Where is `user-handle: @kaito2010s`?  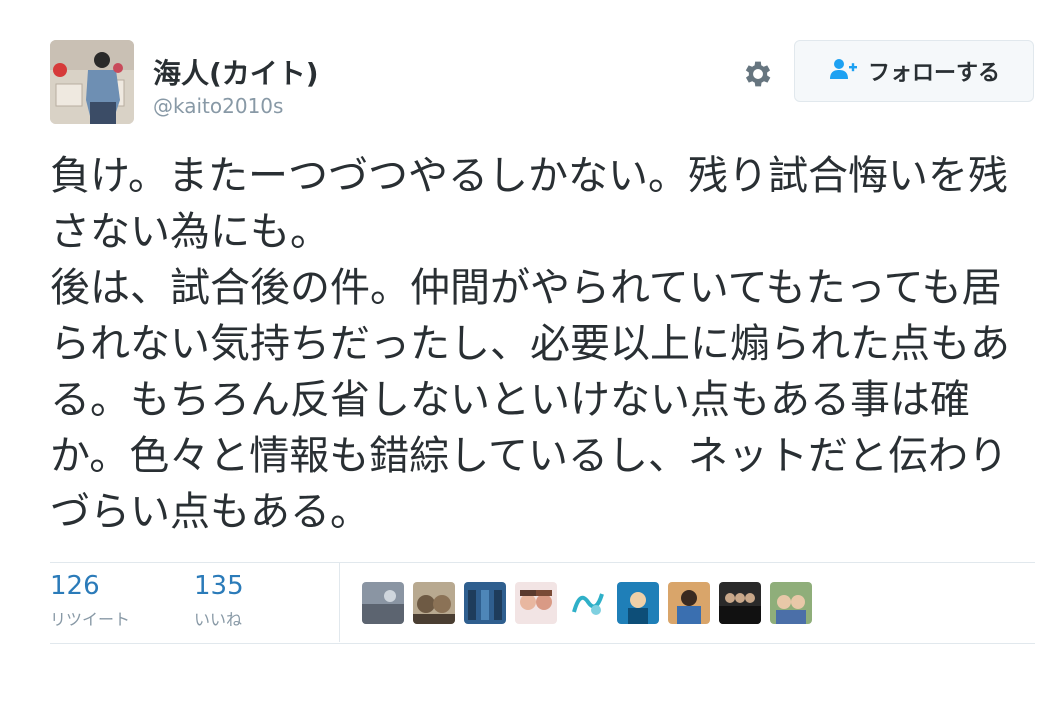 user-handle: @kaito2010s is located at coordinates (218, 106).